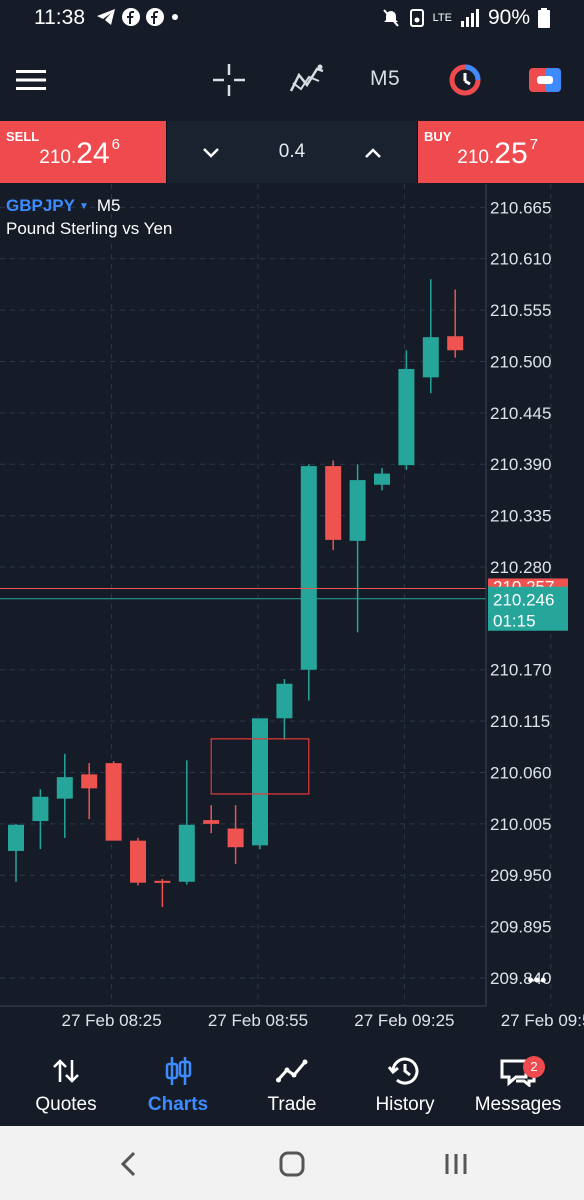  I want to click on buy-price: 210.25 7, so click(497, 153).